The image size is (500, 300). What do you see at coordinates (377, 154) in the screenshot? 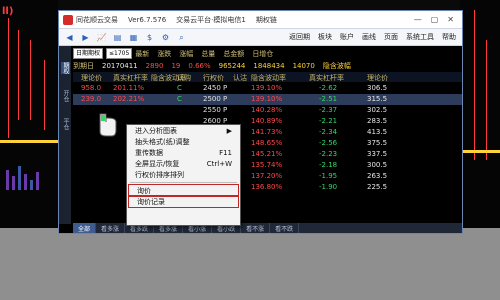
I see `cell-theoretical: 337.5` at bounding box center [377, 154].